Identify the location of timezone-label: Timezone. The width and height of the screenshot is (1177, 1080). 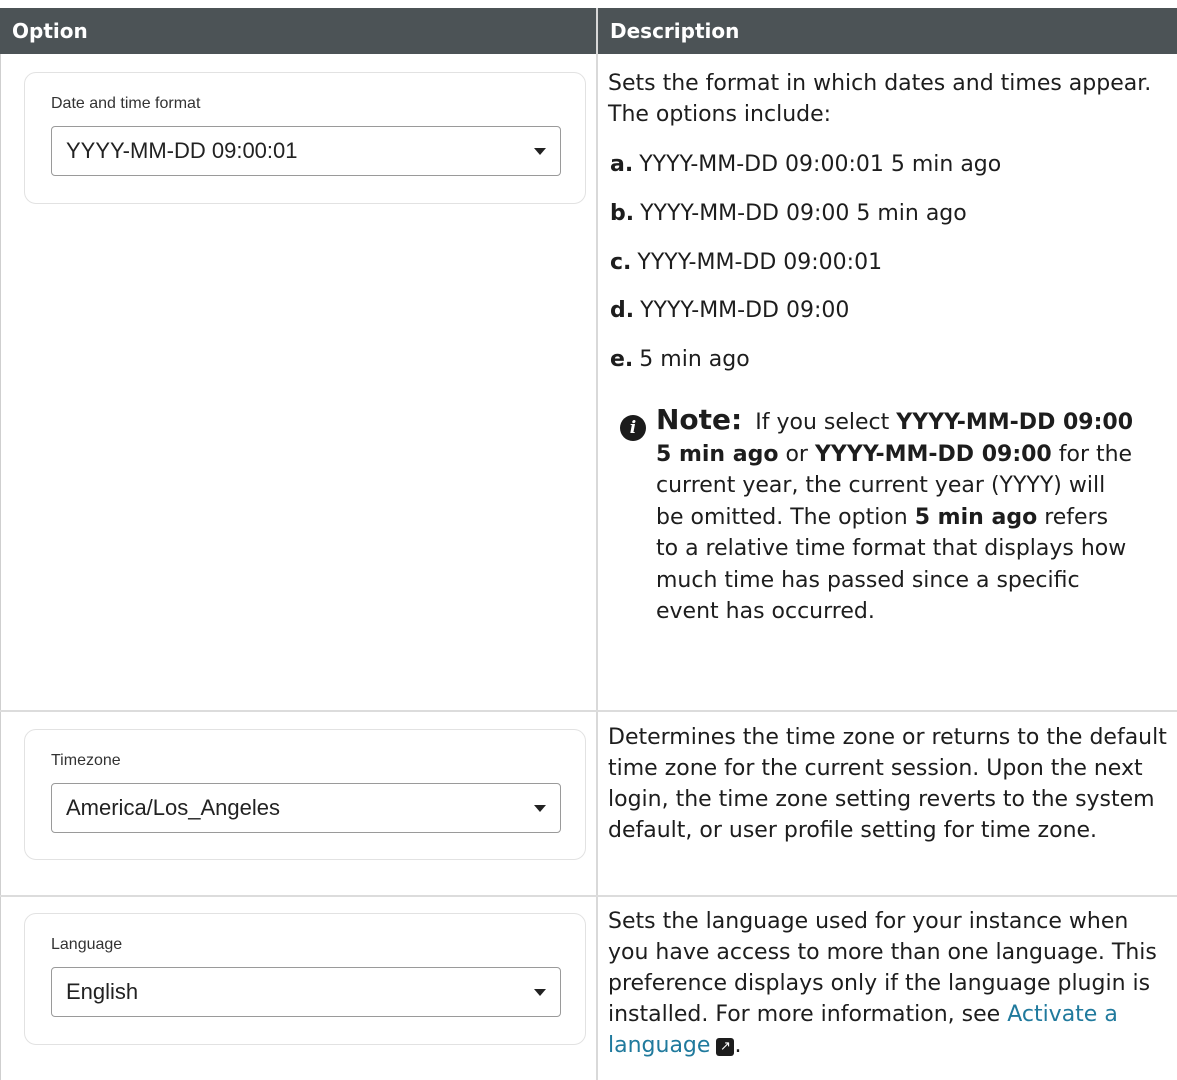
(86, 760).